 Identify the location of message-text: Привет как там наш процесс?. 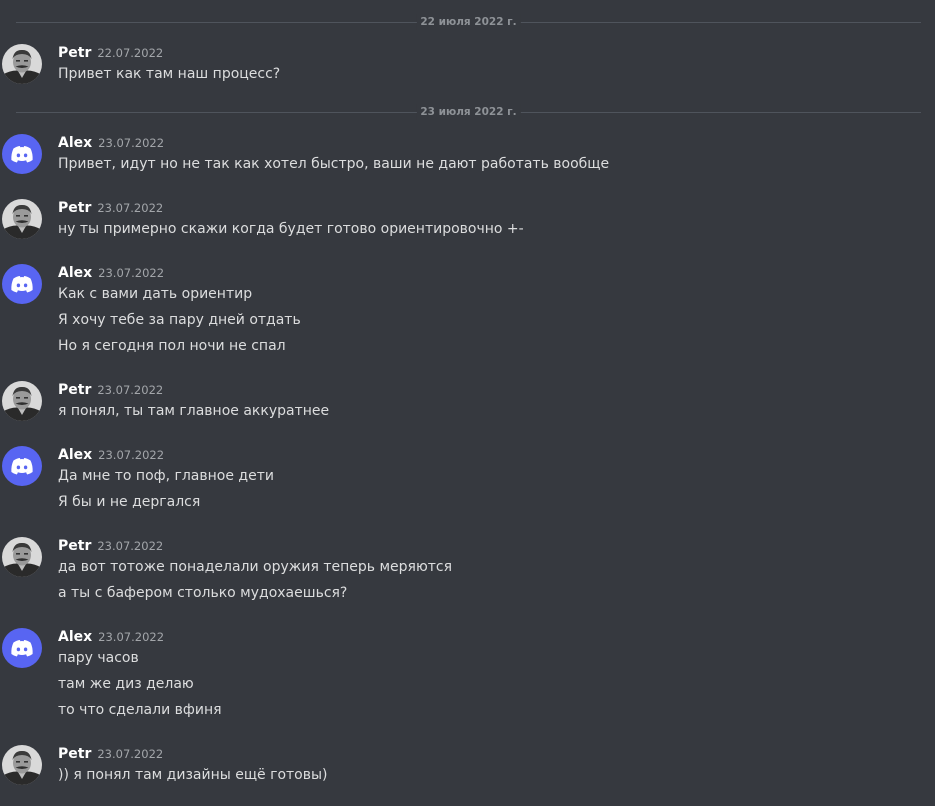
(169, 74).